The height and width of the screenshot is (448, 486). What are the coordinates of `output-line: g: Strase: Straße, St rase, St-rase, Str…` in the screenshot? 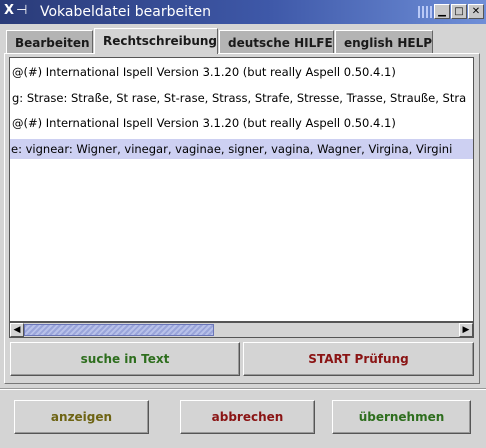 It's located at (239, 98).